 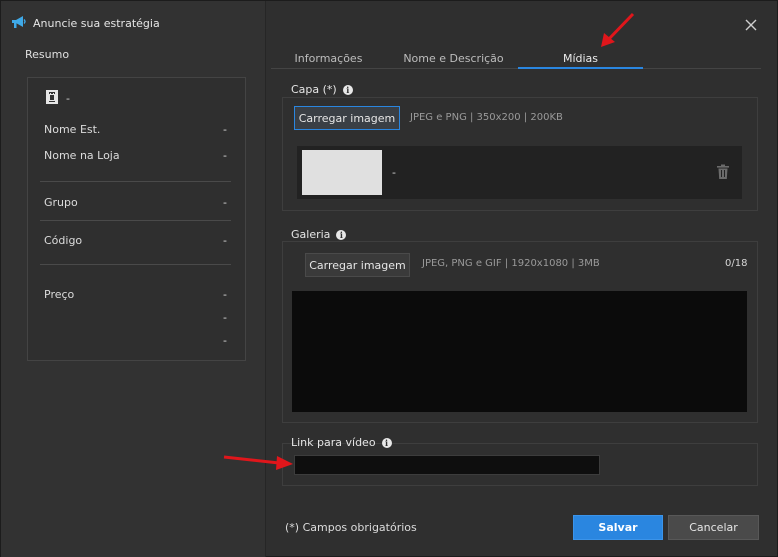 I want to click on row-label: Preço, so click(x=59, y=294).